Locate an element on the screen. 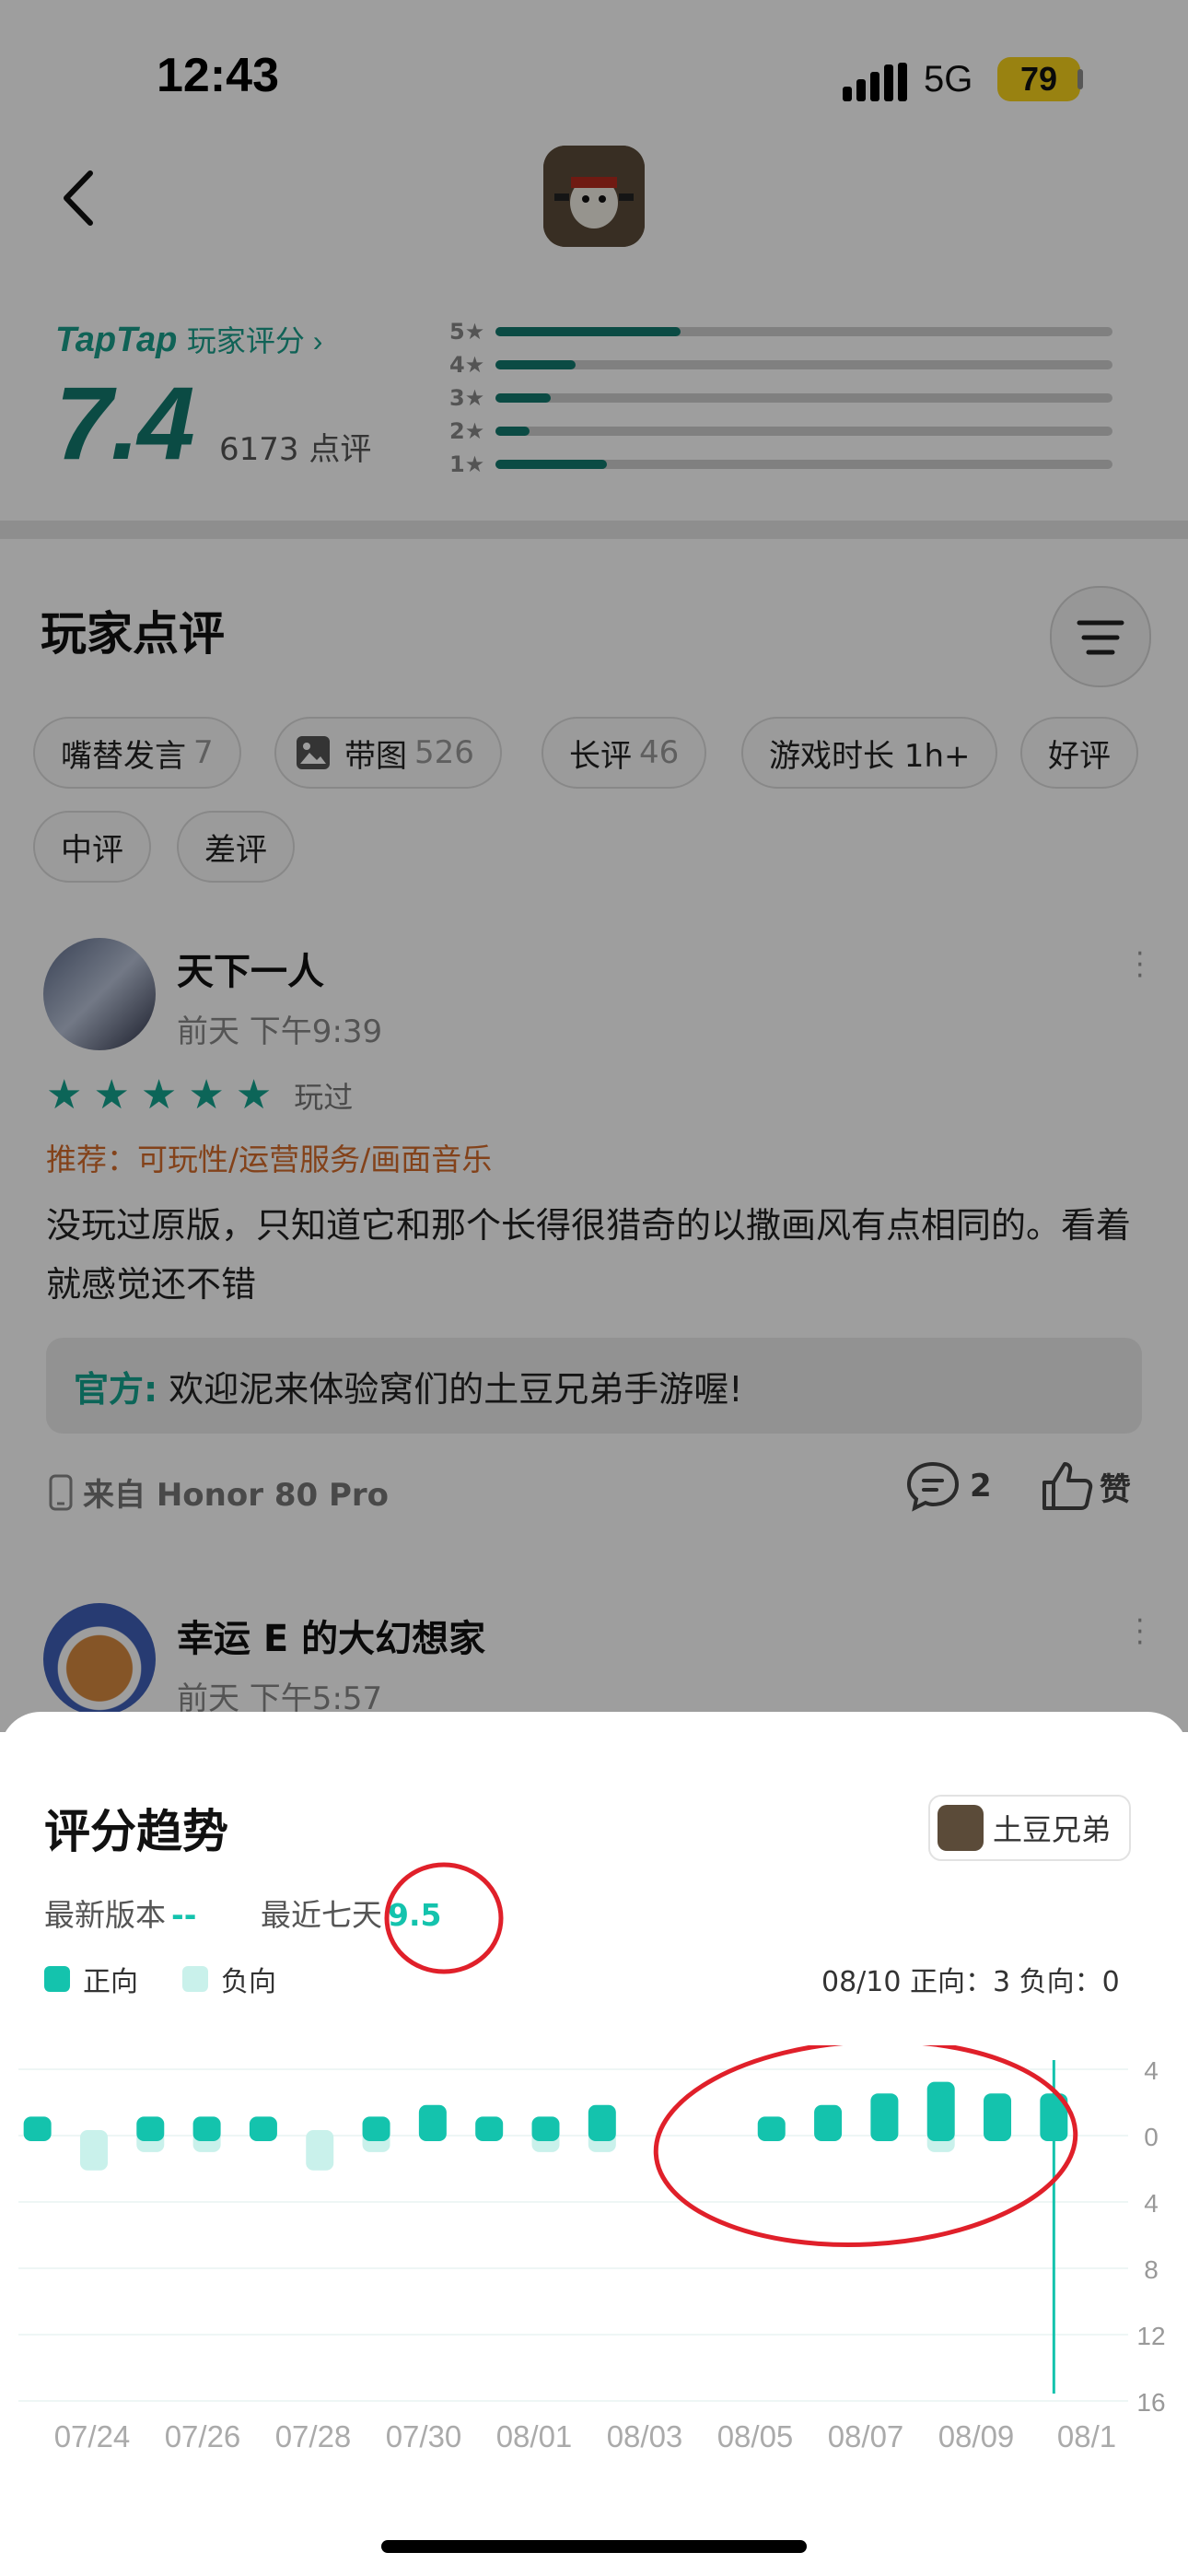 This screenshot has width=1188, height=2576. legend-negative: 负向 is located at coordinates (229, 1979).